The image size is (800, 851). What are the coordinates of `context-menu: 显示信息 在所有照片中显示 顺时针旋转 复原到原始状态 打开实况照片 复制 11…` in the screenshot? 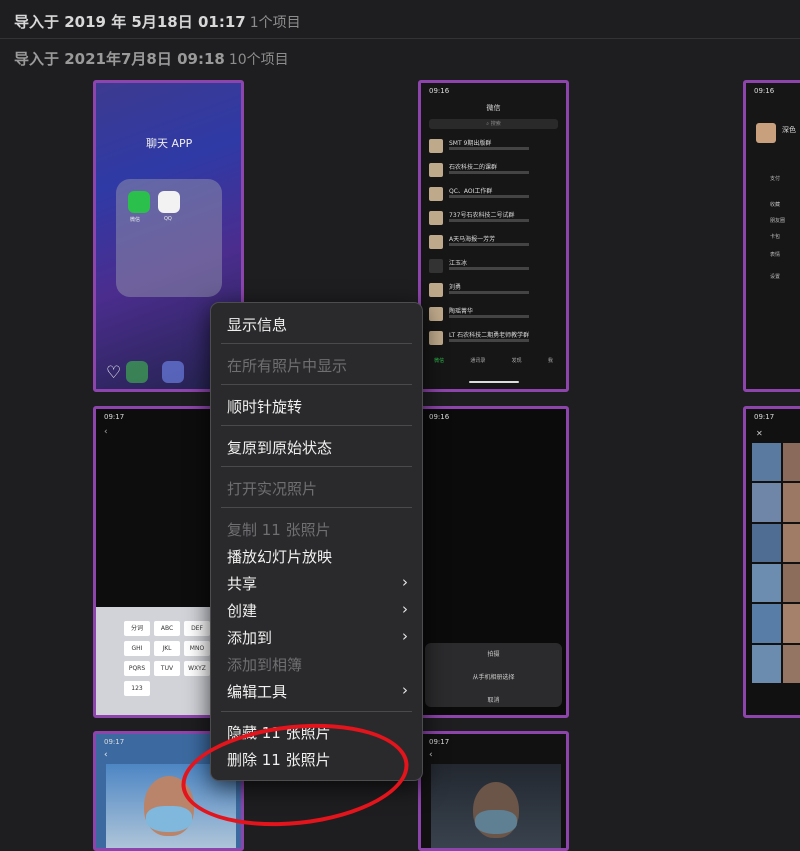 It's located at (316, 541).